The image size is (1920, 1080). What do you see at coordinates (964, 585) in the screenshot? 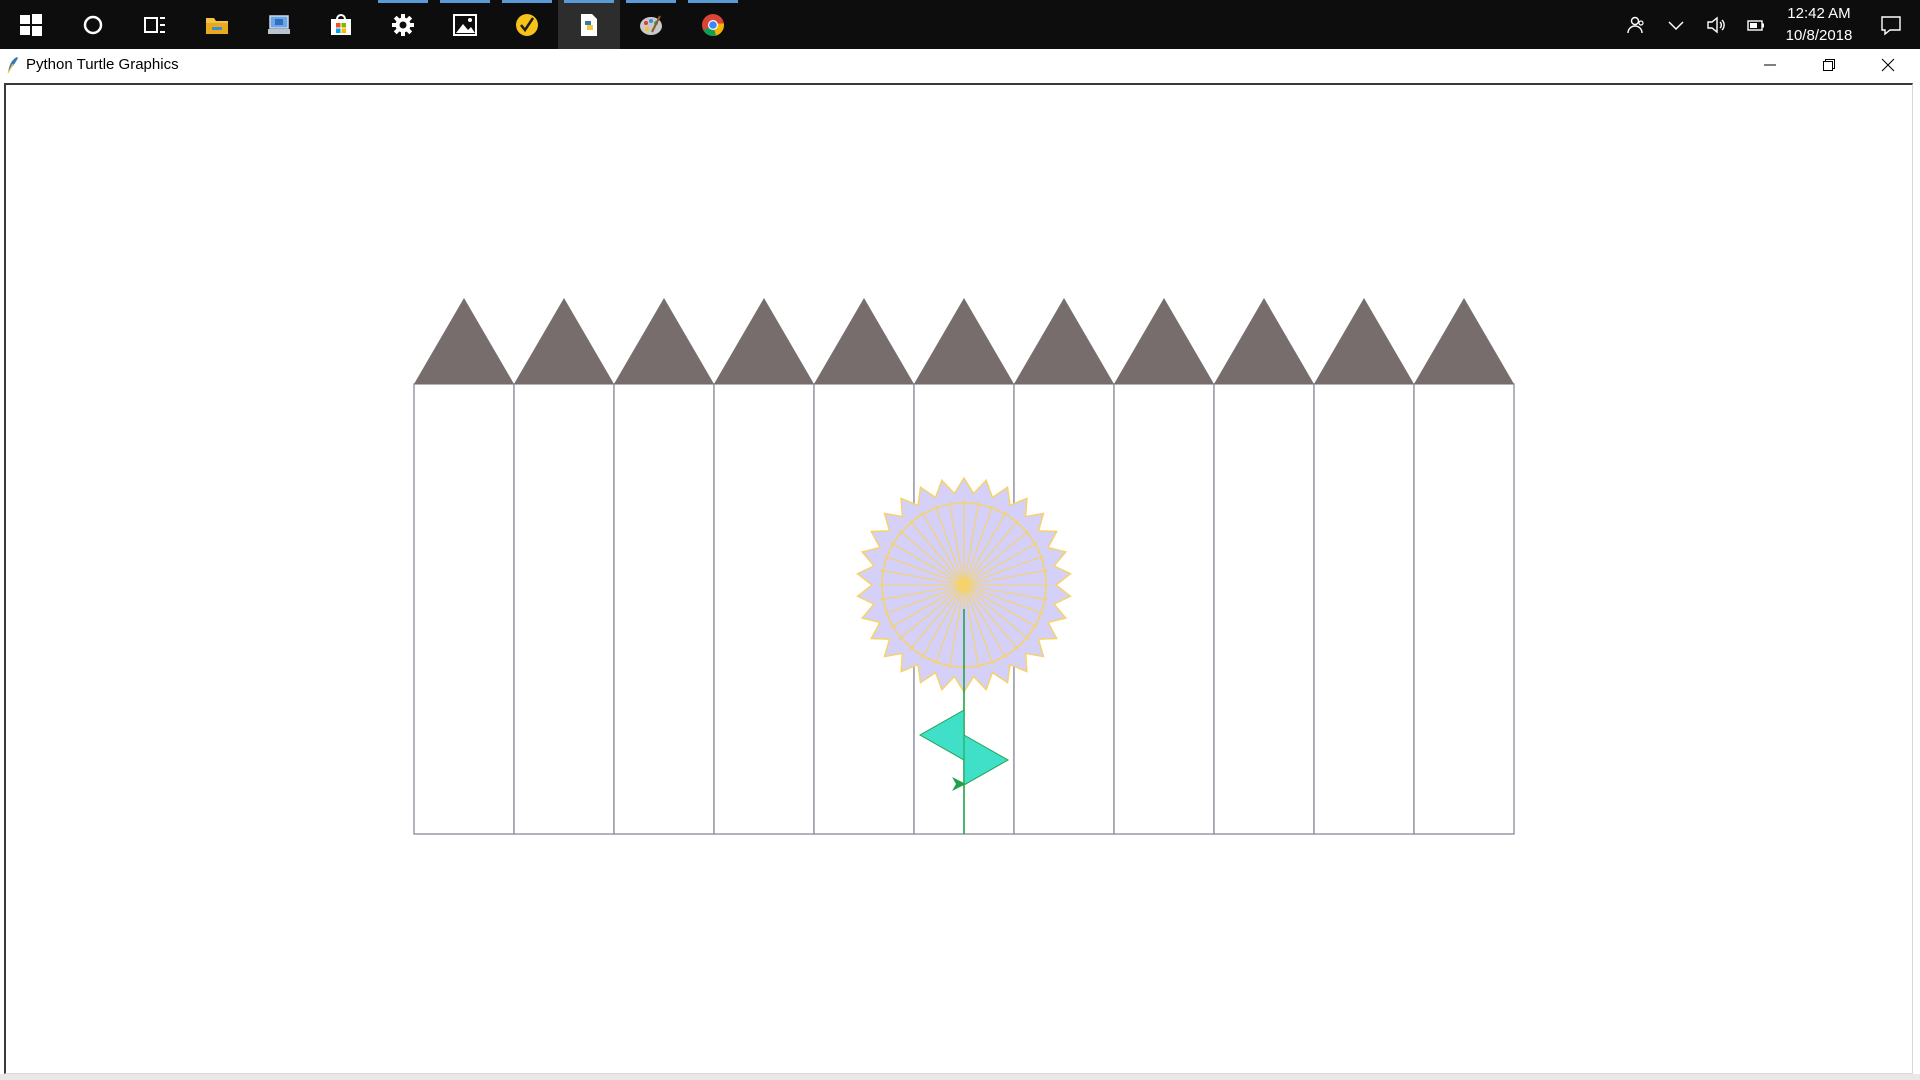
I see `flower-center` at bounding box center [964, 585].